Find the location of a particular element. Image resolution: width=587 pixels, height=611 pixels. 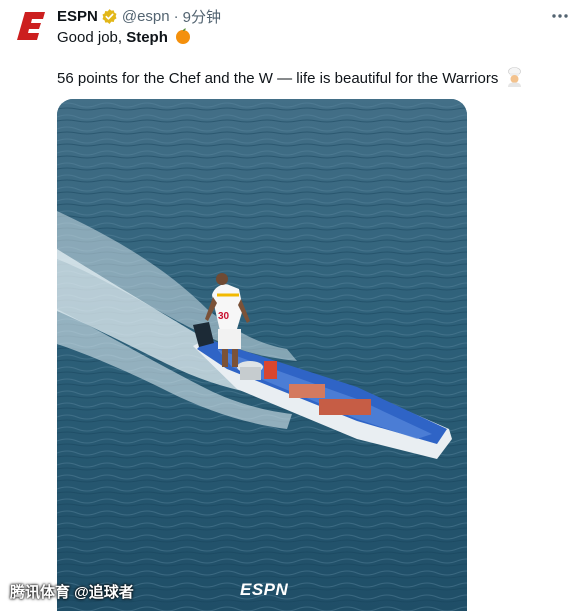

tweet-text-line1: Good job, Steph is located at coordinates (124, 37).